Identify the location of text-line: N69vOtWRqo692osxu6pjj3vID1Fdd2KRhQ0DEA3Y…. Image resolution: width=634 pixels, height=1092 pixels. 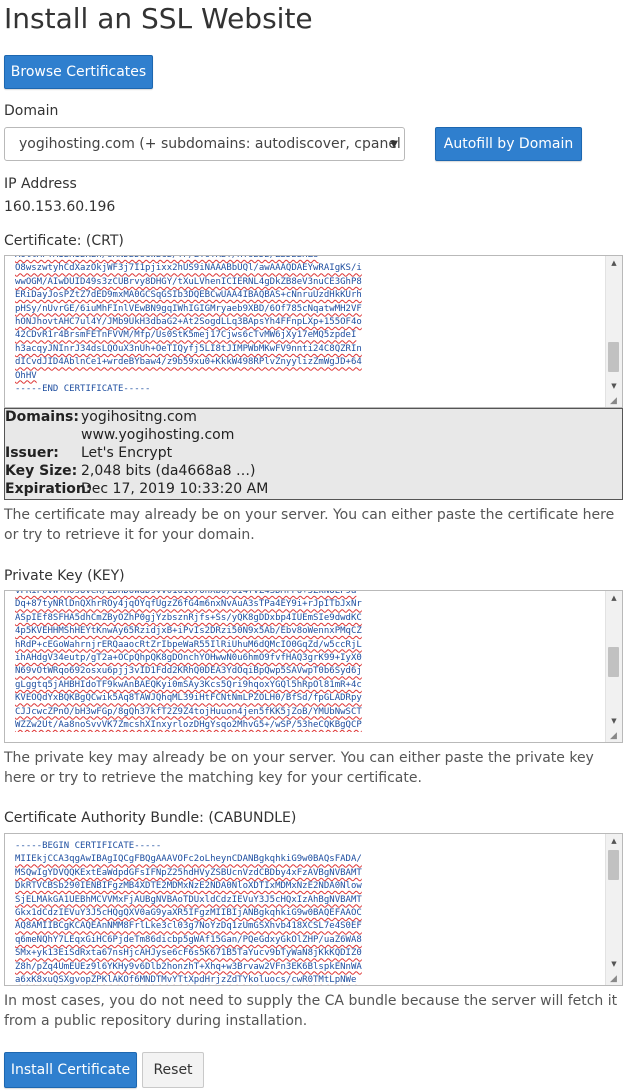
(188, 671).